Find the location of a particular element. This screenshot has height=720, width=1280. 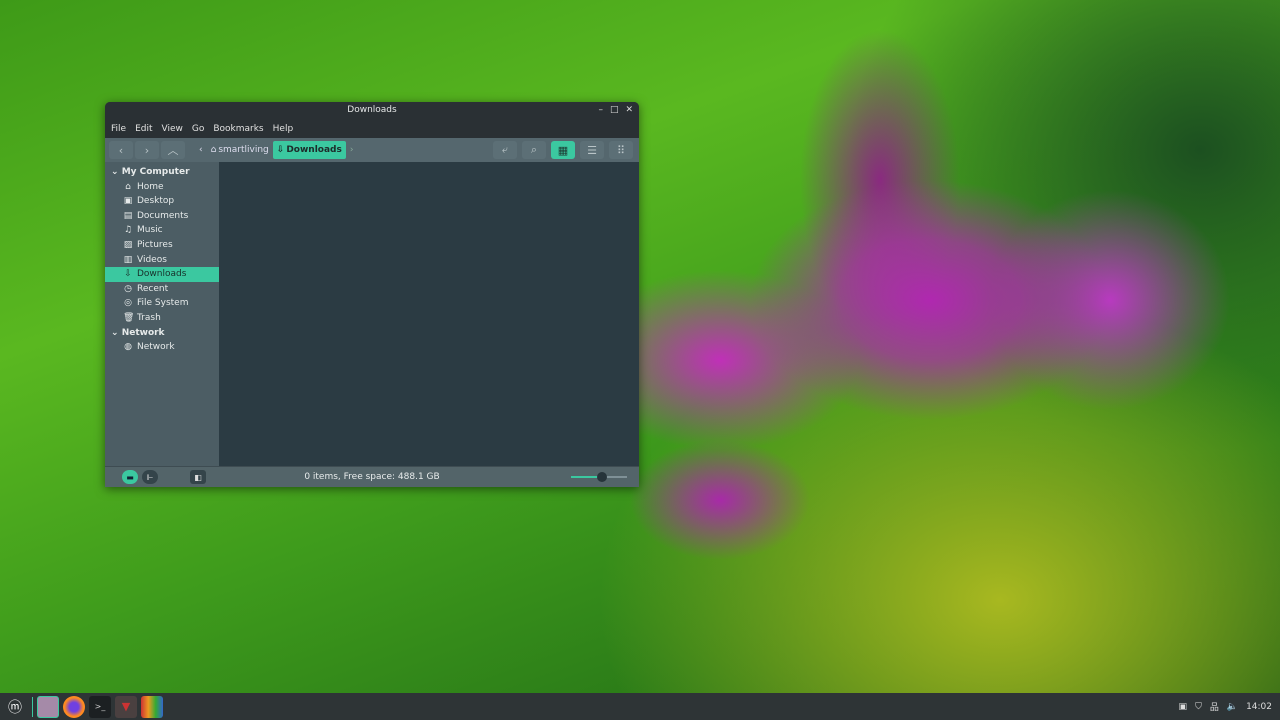

tree-toggle-button: ⊩ is located at coordinates (150, 477).